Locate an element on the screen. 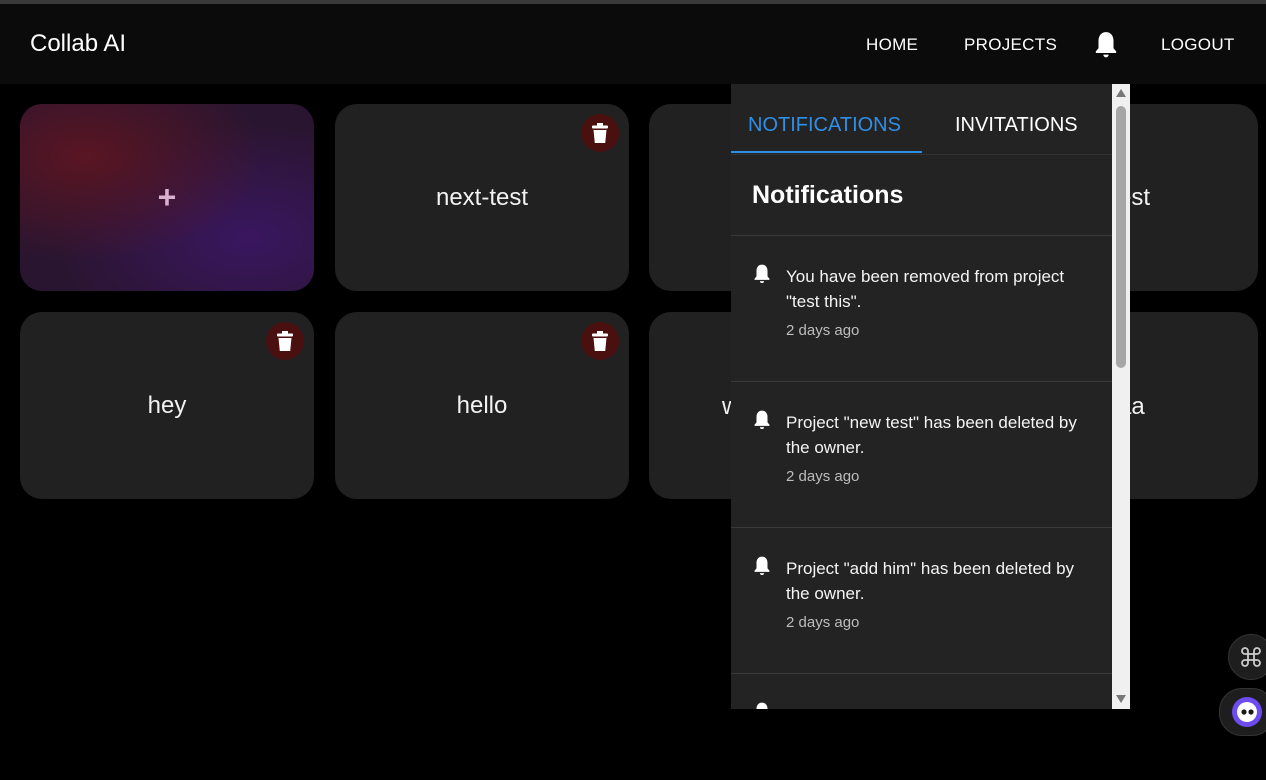 The height and width of the screenshot is (780, 1266). project-title: hello is located at coordinates (482, 405).